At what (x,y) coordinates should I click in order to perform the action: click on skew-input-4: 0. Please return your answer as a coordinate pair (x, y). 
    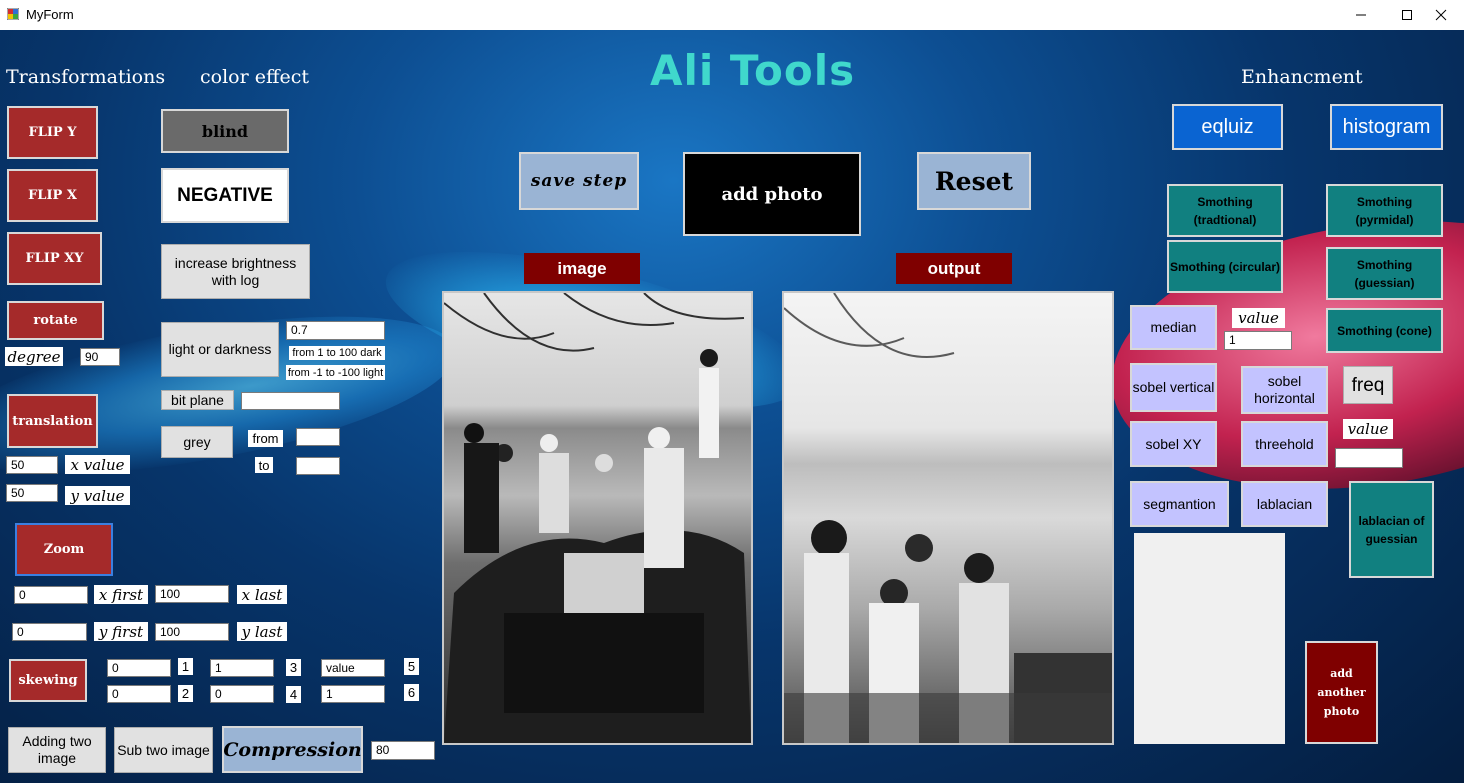
    Looking at the image, I should click on (242, 694).